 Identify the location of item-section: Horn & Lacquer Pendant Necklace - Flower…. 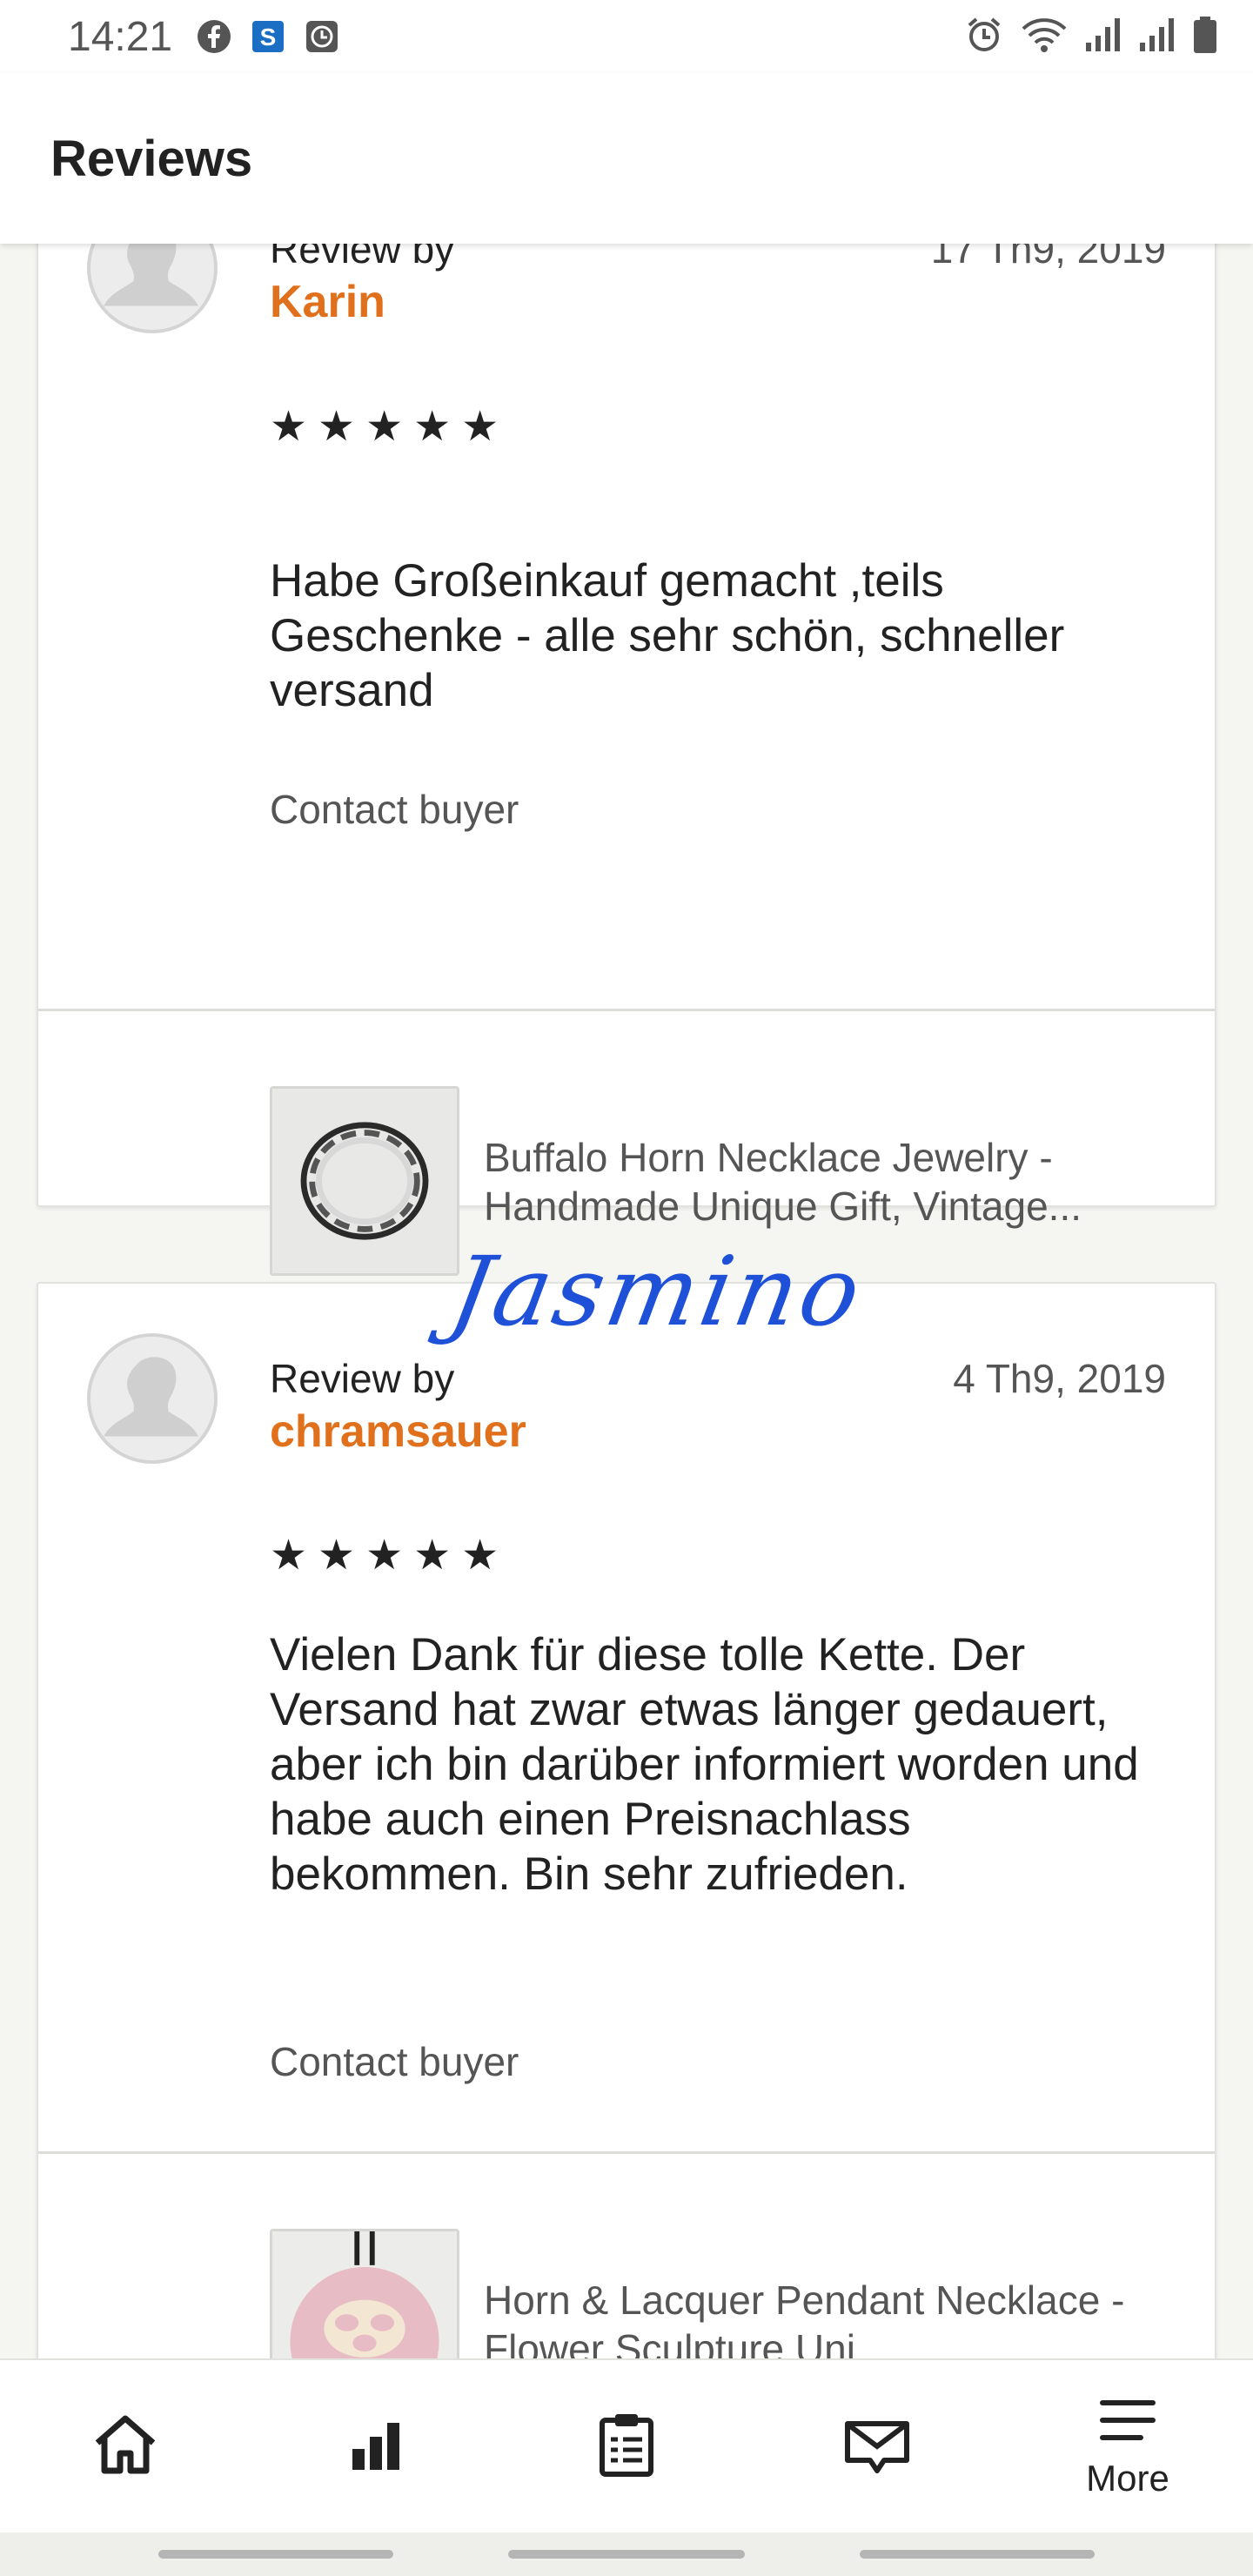
(626, 2256).